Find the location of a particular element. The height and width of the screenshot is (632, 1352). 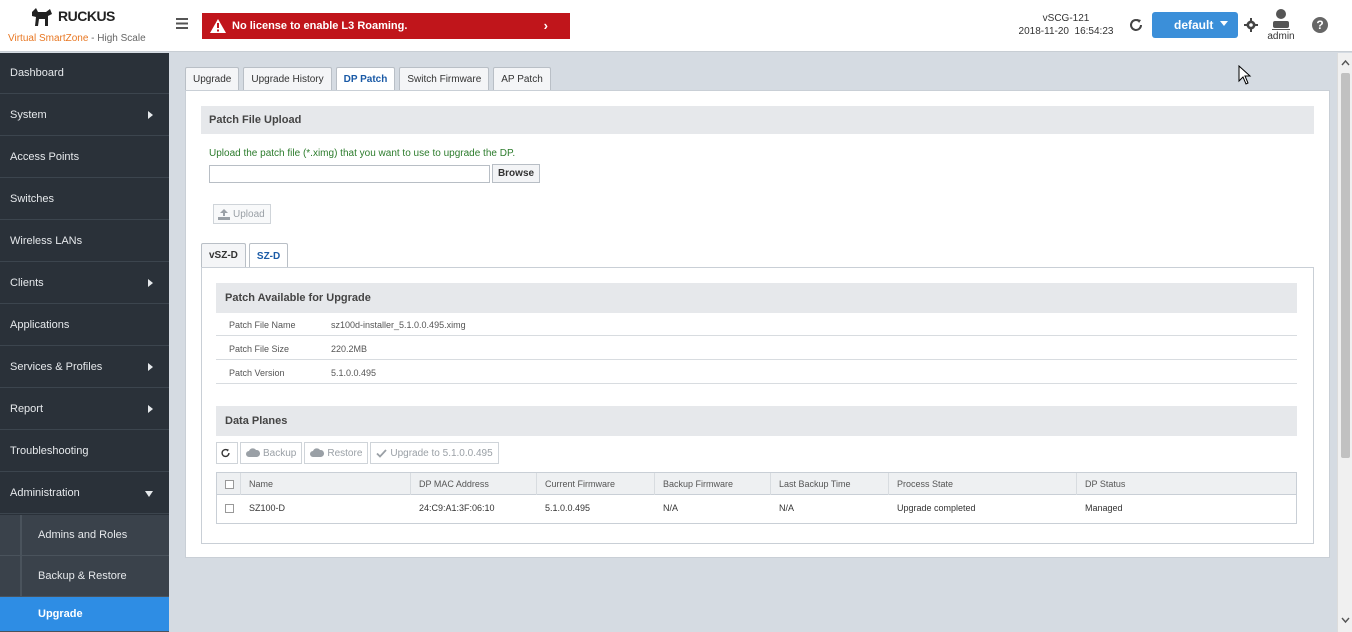

tab-sz-d: SZ-D is located at coordinates (268, 255).